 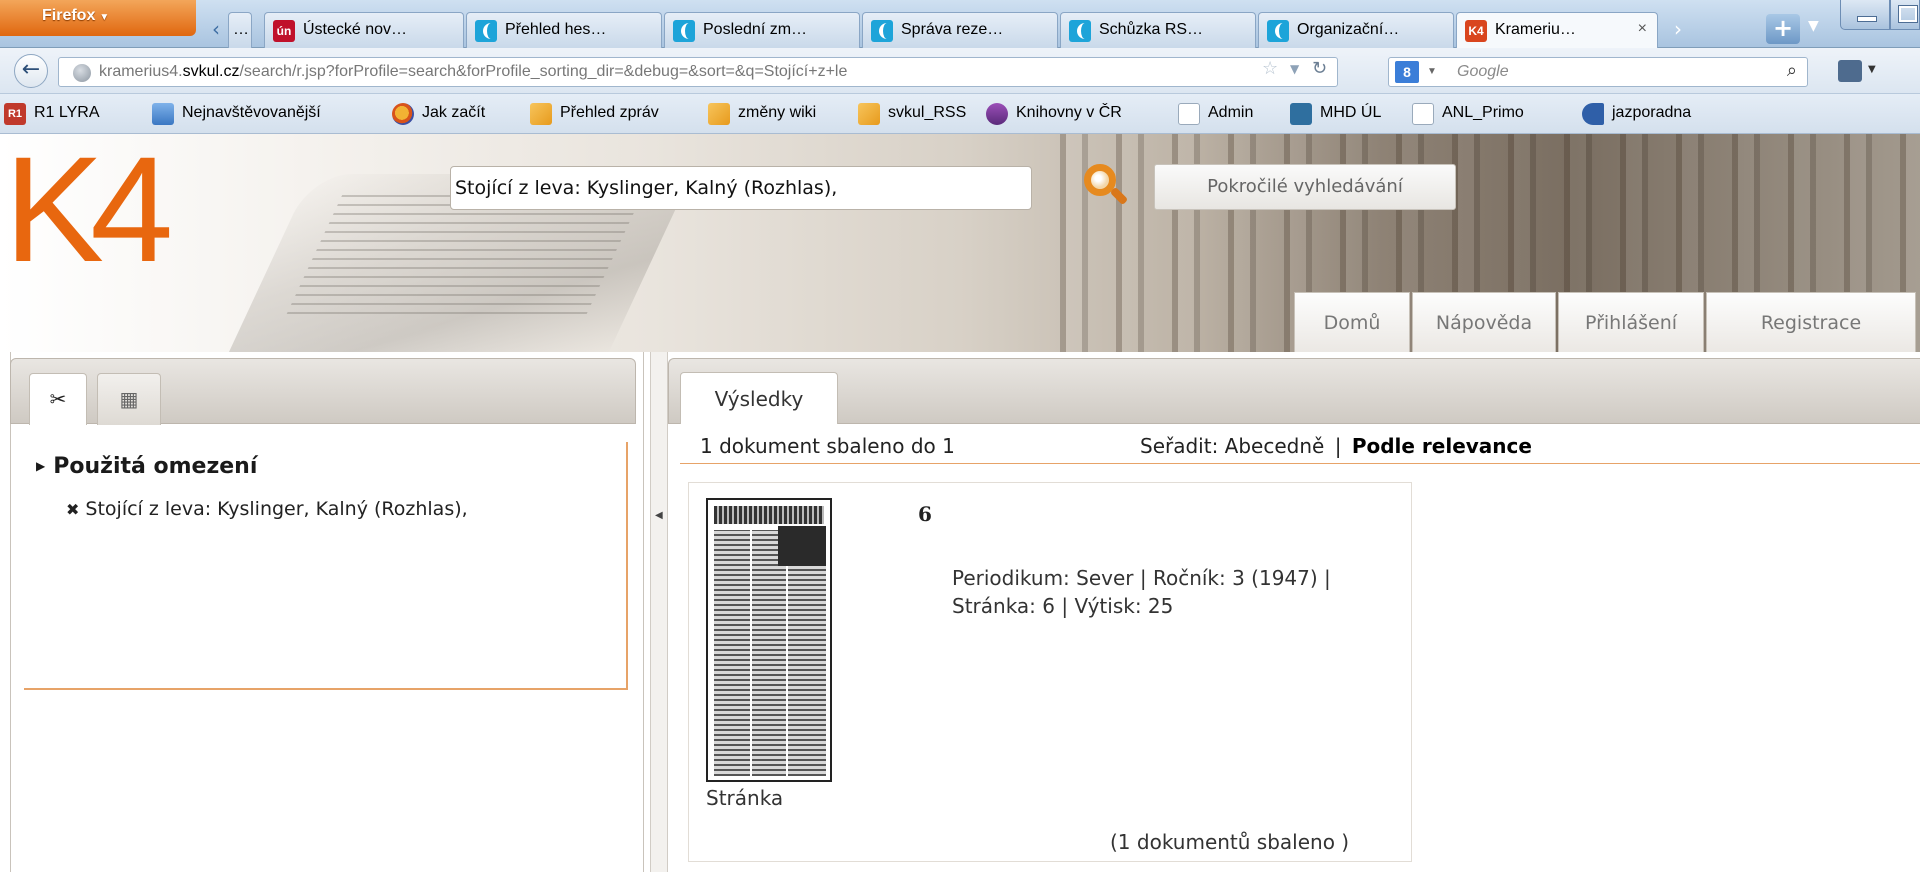 I want to click on nav-help: Nápověda, so click(x=1484, y=322).